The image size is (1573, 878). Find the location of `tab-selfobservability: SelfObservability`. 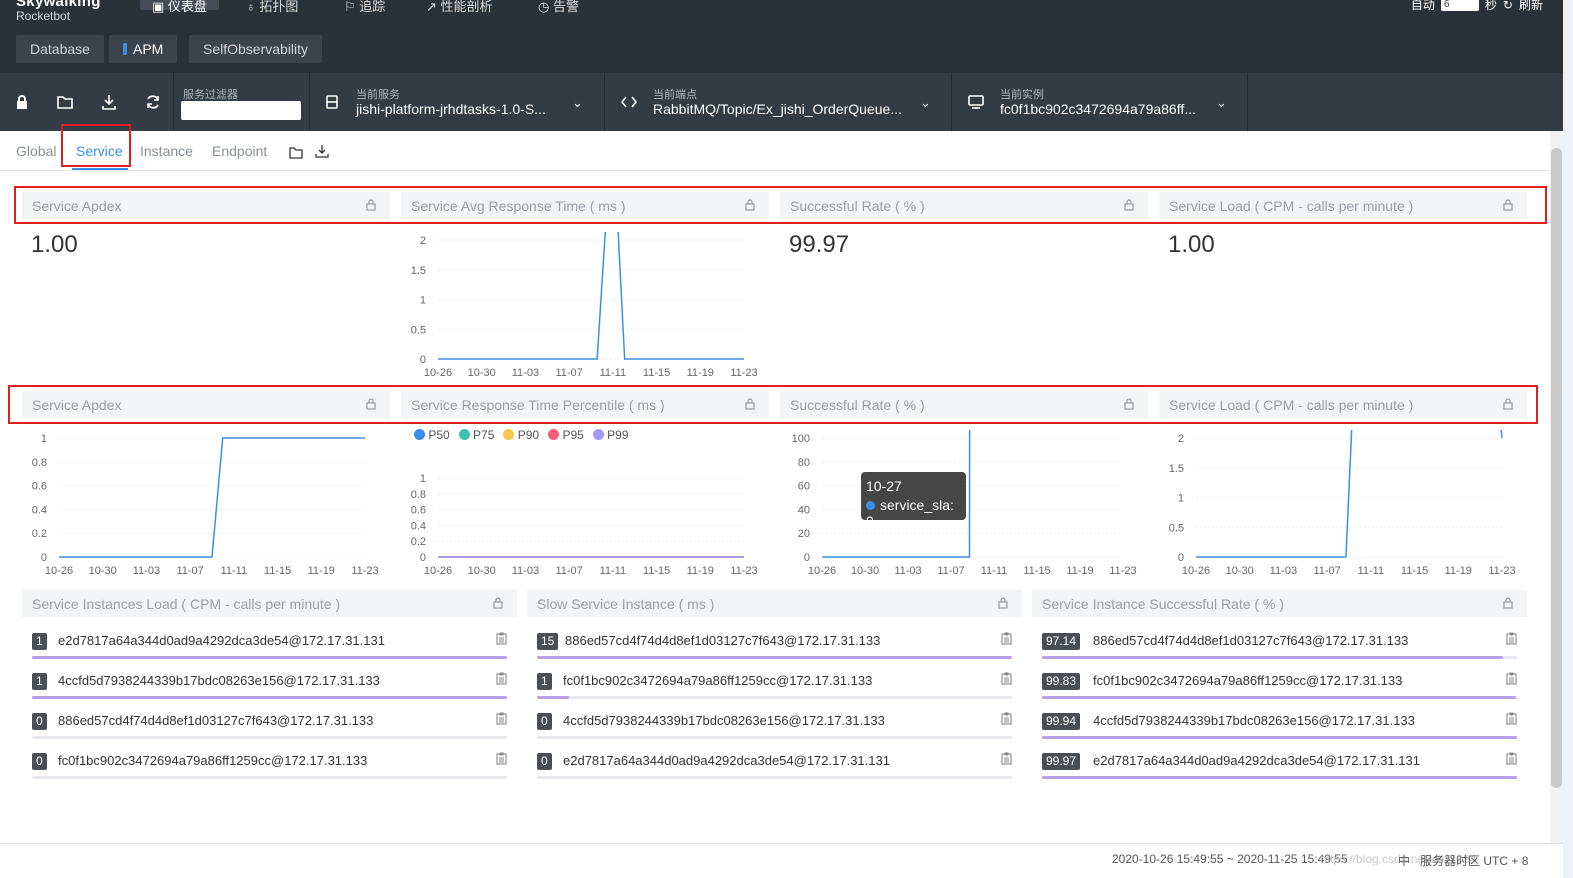

tab-selfobservability: SelfObservability is located at coordinates (256, 49).